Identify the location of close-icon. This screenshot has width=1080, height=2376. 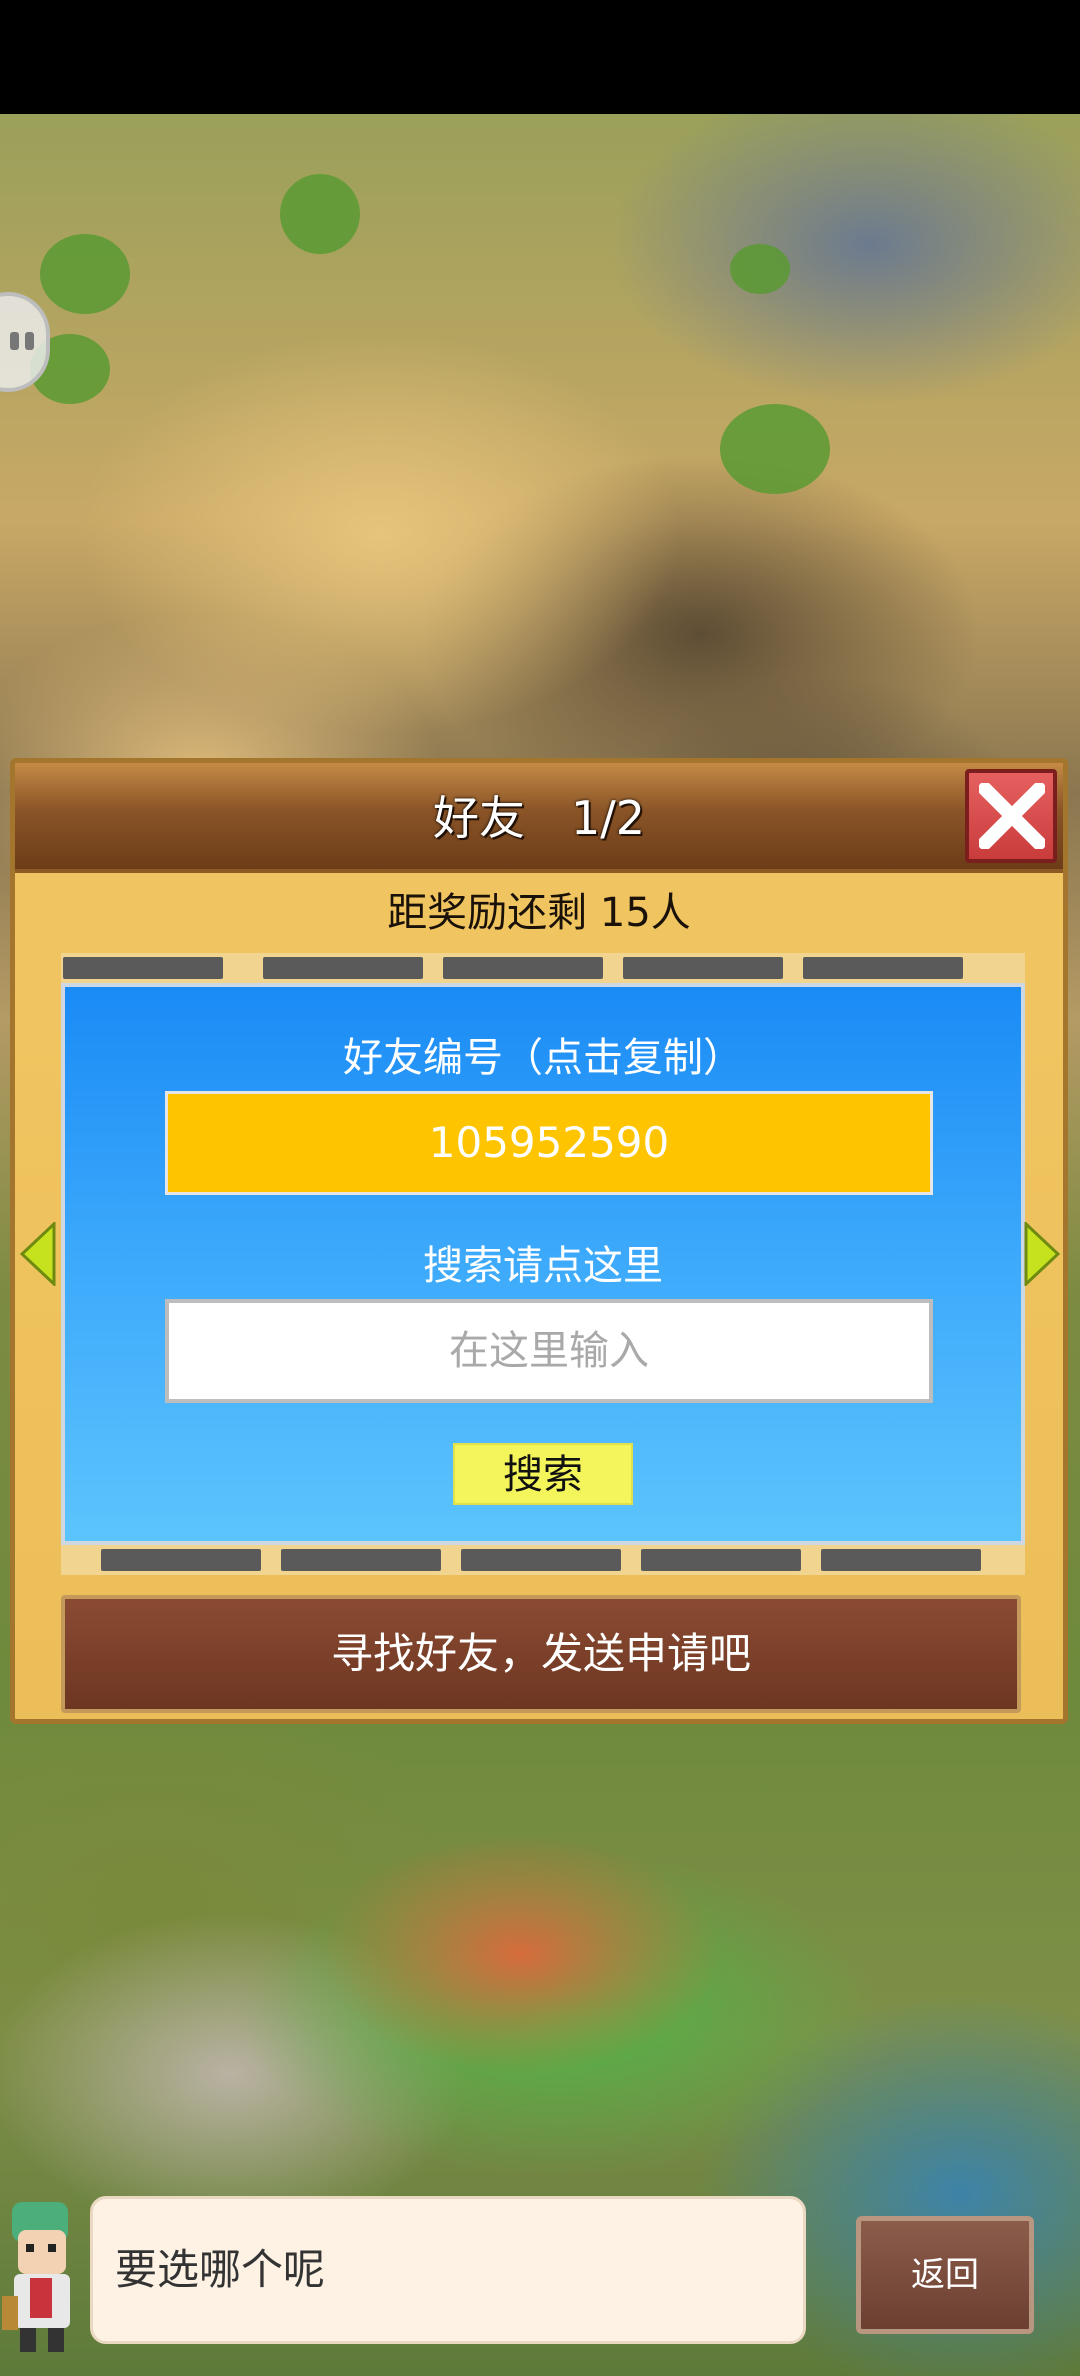
(1012, 816).